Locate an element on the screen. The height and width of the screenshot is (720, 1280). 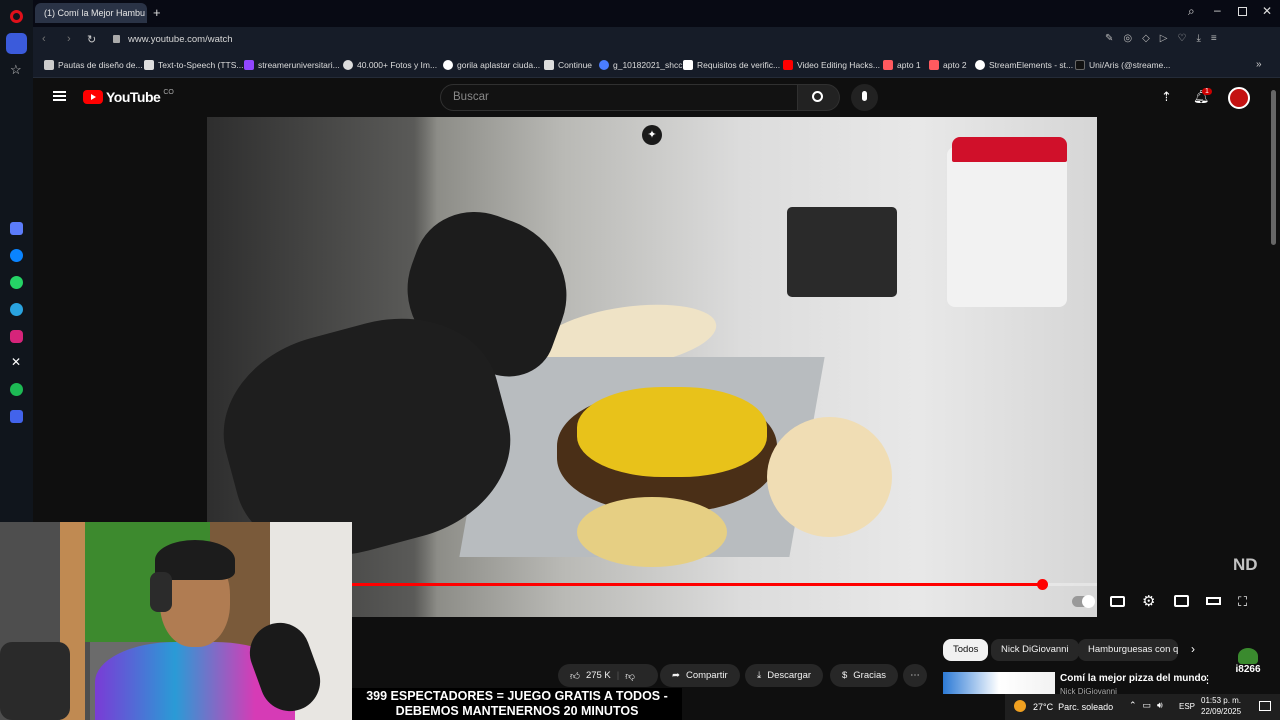
telegram-icon is located at coordinates (16, 309).